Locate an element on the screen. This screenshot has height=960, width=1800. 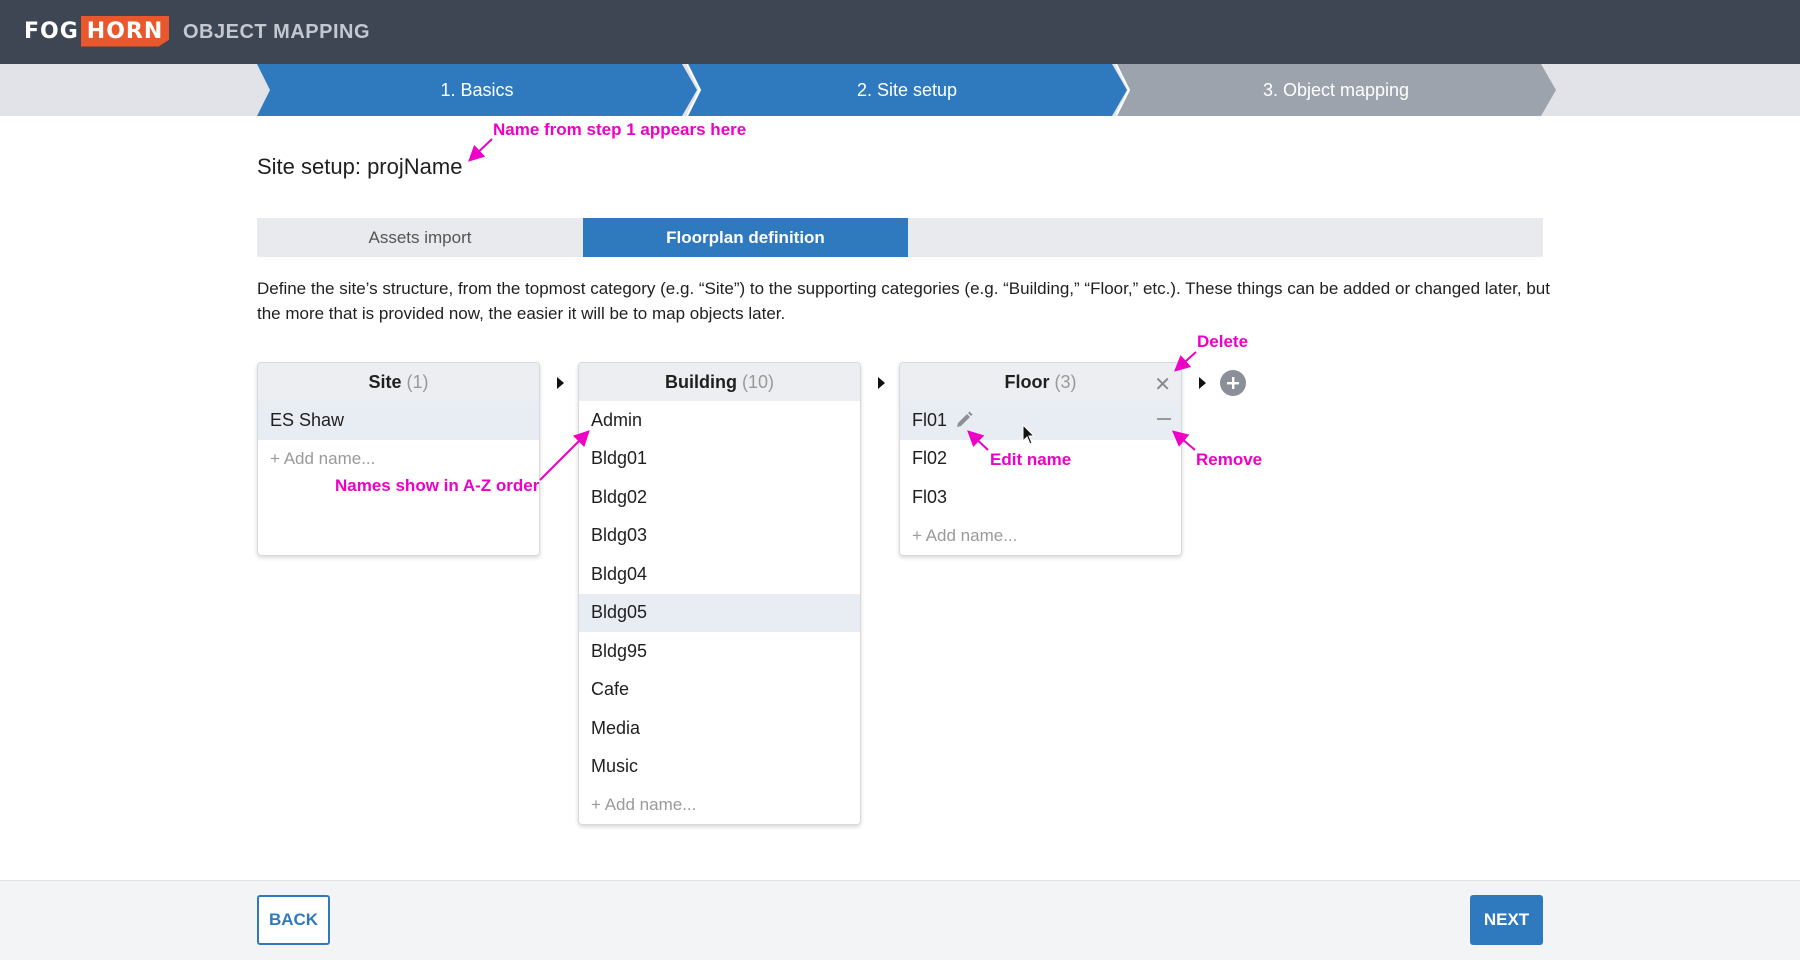
building-item-label: Bldg04 is located at coordinates (619, 573).